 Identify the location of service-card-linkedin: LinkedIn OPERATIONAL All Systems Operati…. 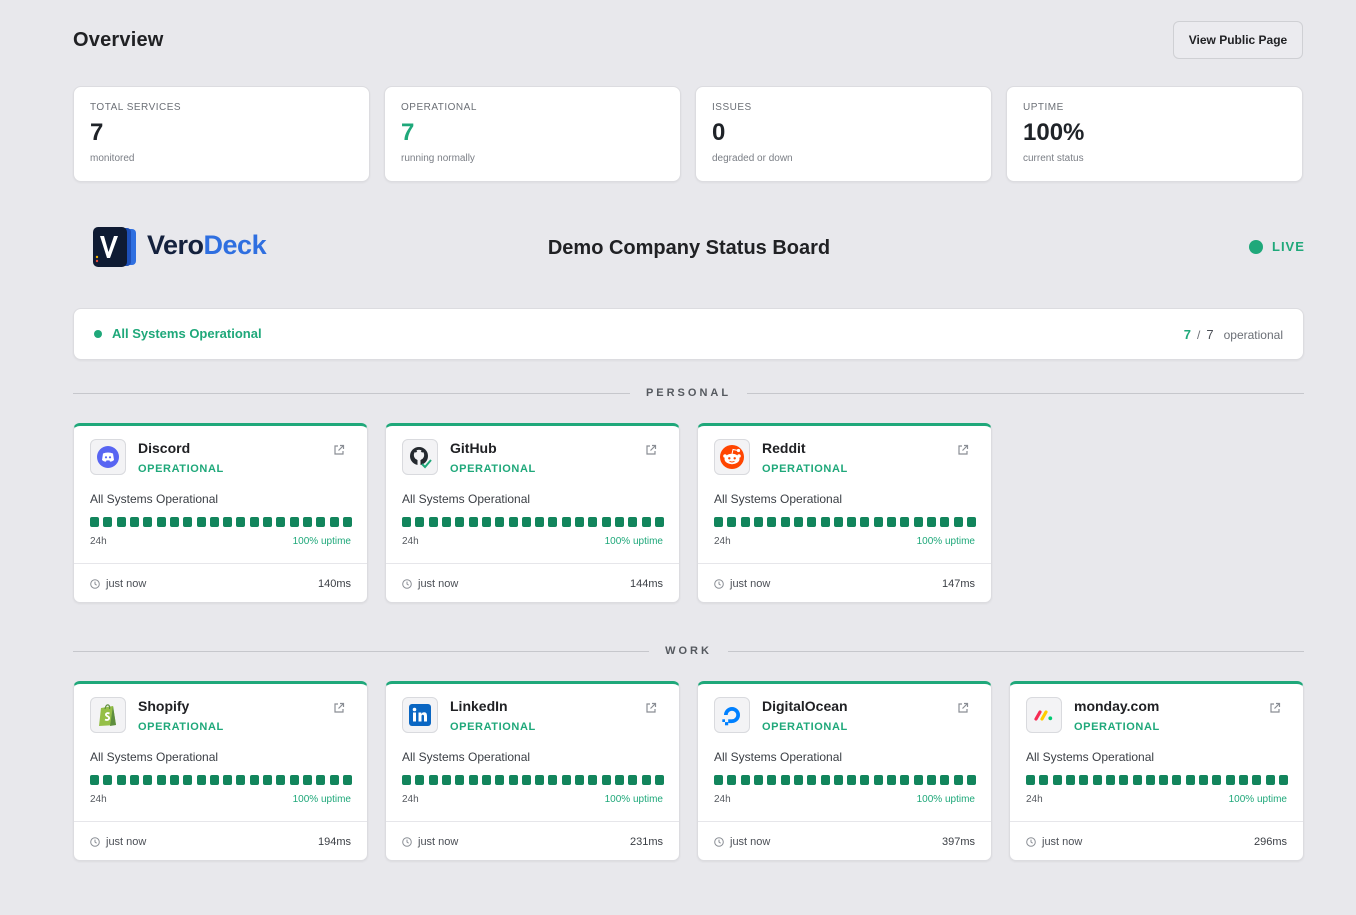
(532, 771).